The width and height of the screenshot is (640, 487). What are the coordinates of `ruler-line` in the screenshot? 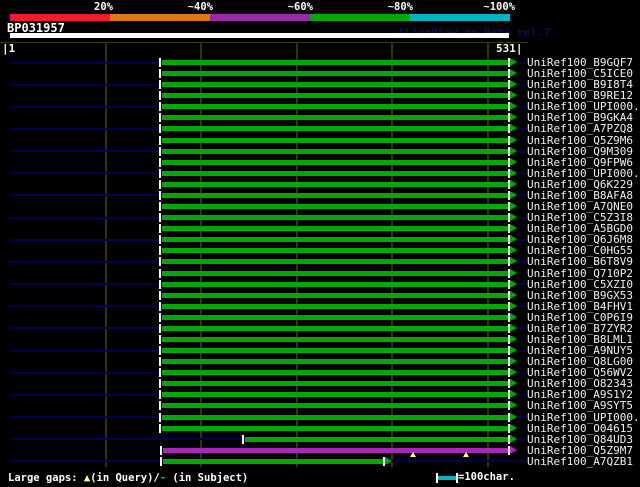 It's located at (264, 42).